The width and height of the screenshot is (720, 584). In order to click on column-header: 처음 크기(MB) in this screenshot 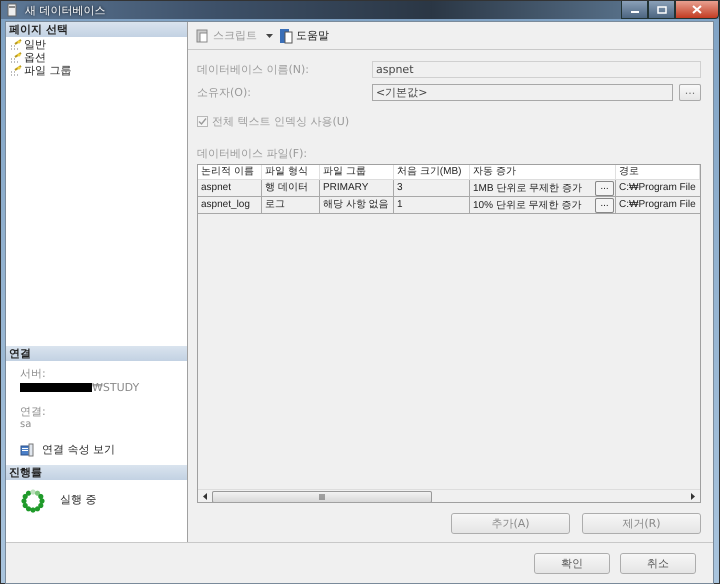, I will do `click(432, 172)`.